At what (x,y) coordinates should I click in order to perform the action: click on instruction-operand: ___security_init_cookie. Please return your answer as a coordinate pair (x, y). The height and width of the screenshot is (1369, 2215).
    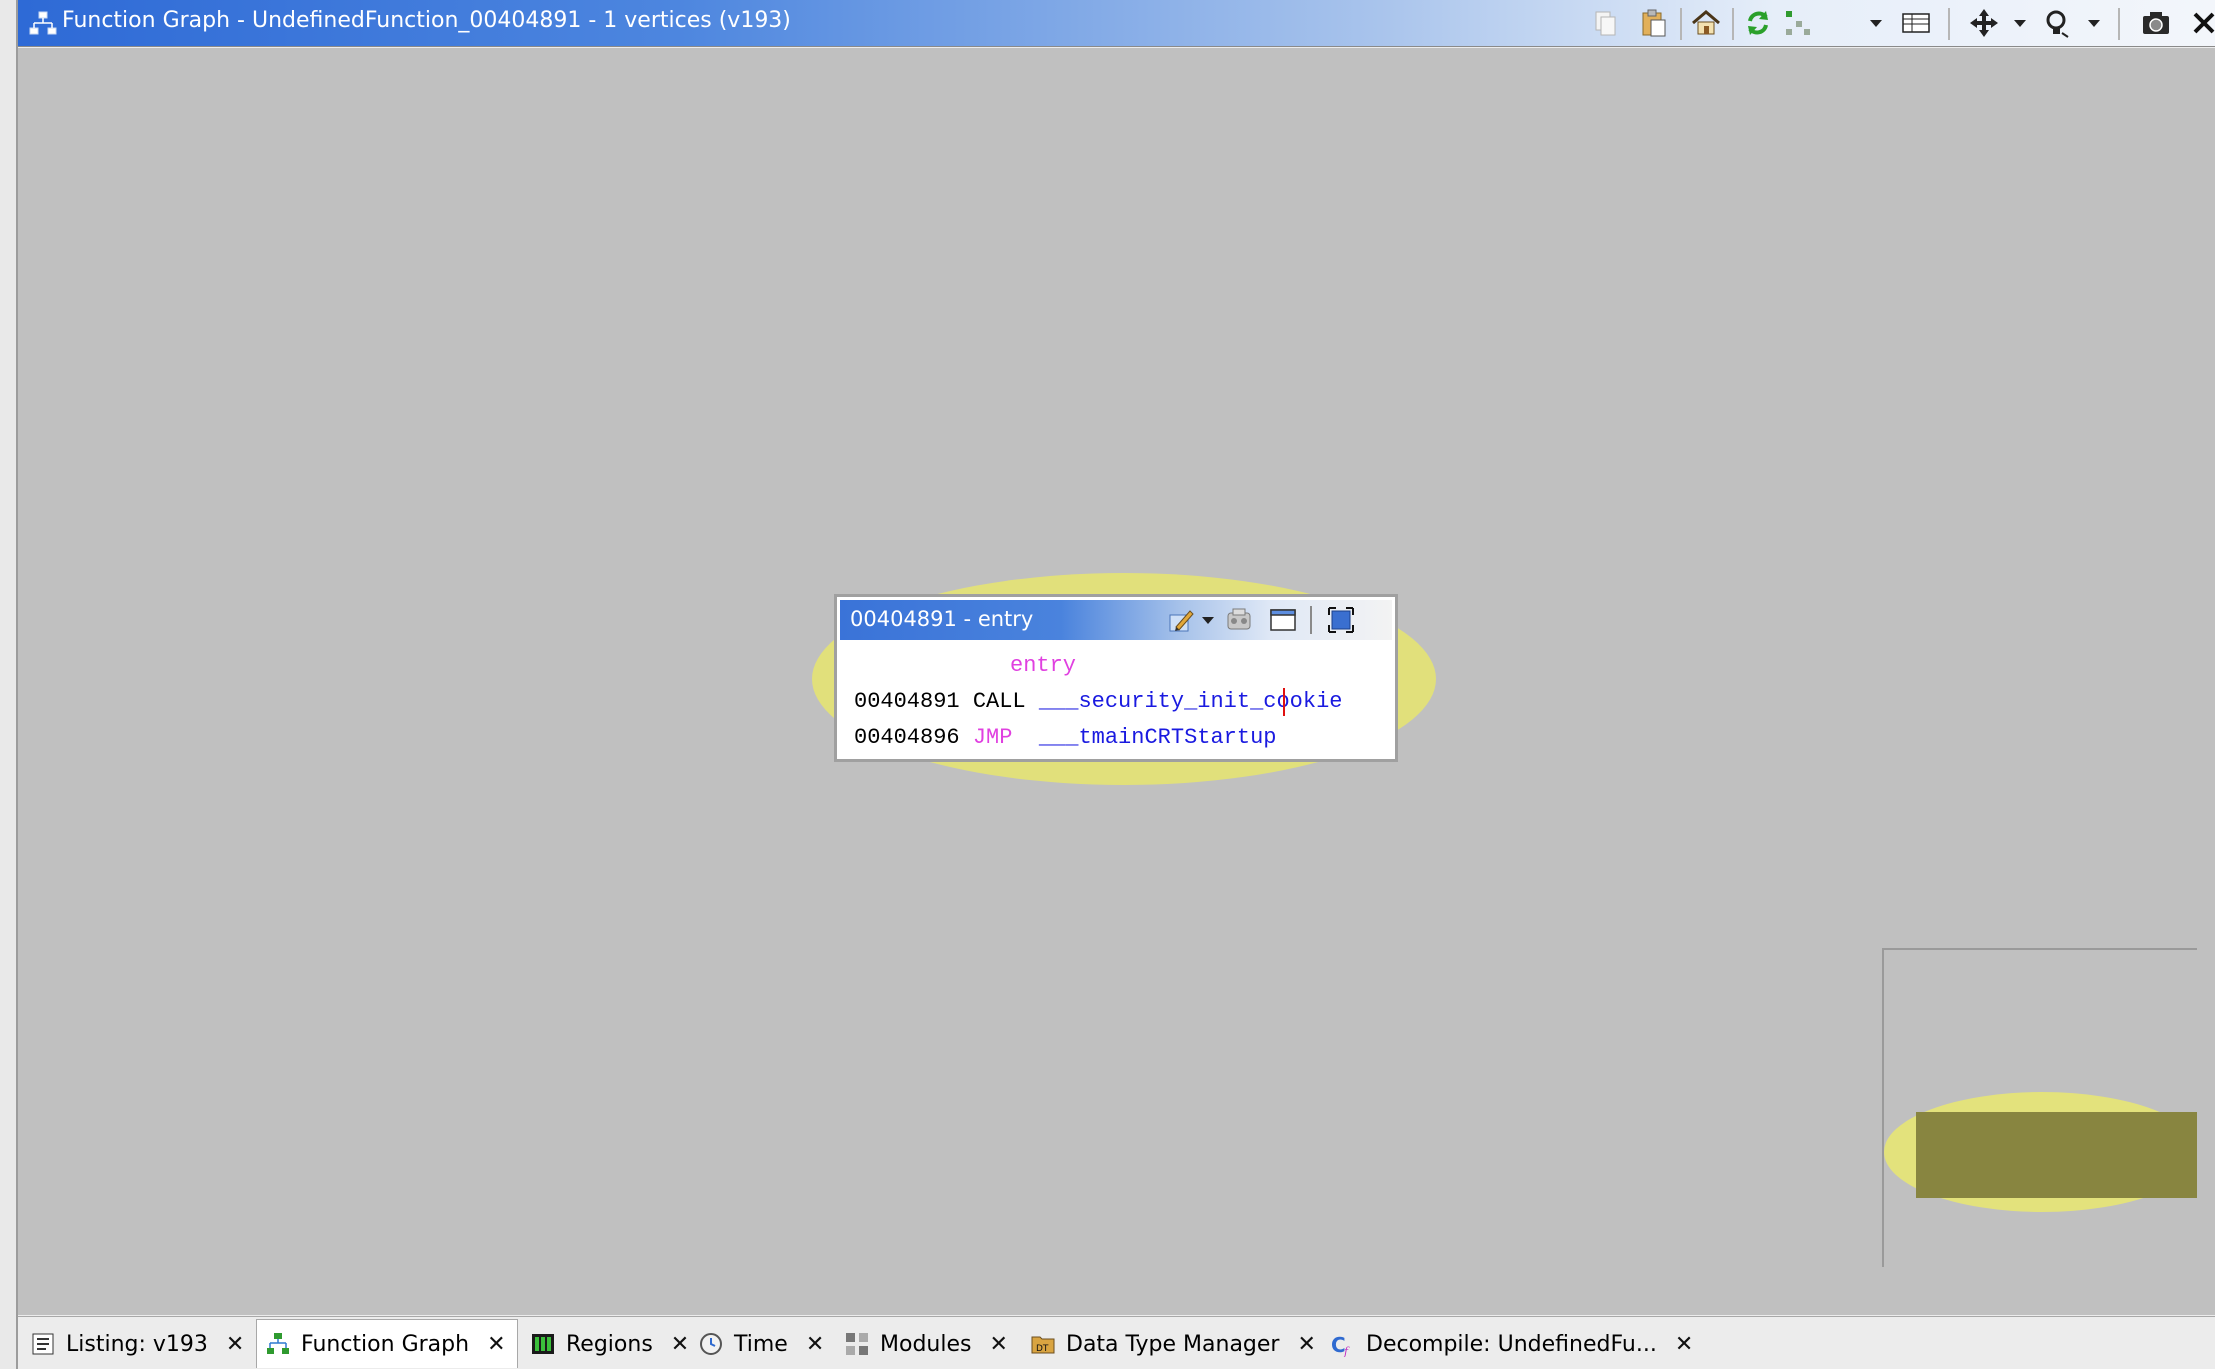
    Looking at the image, I should click on (1191, 701).